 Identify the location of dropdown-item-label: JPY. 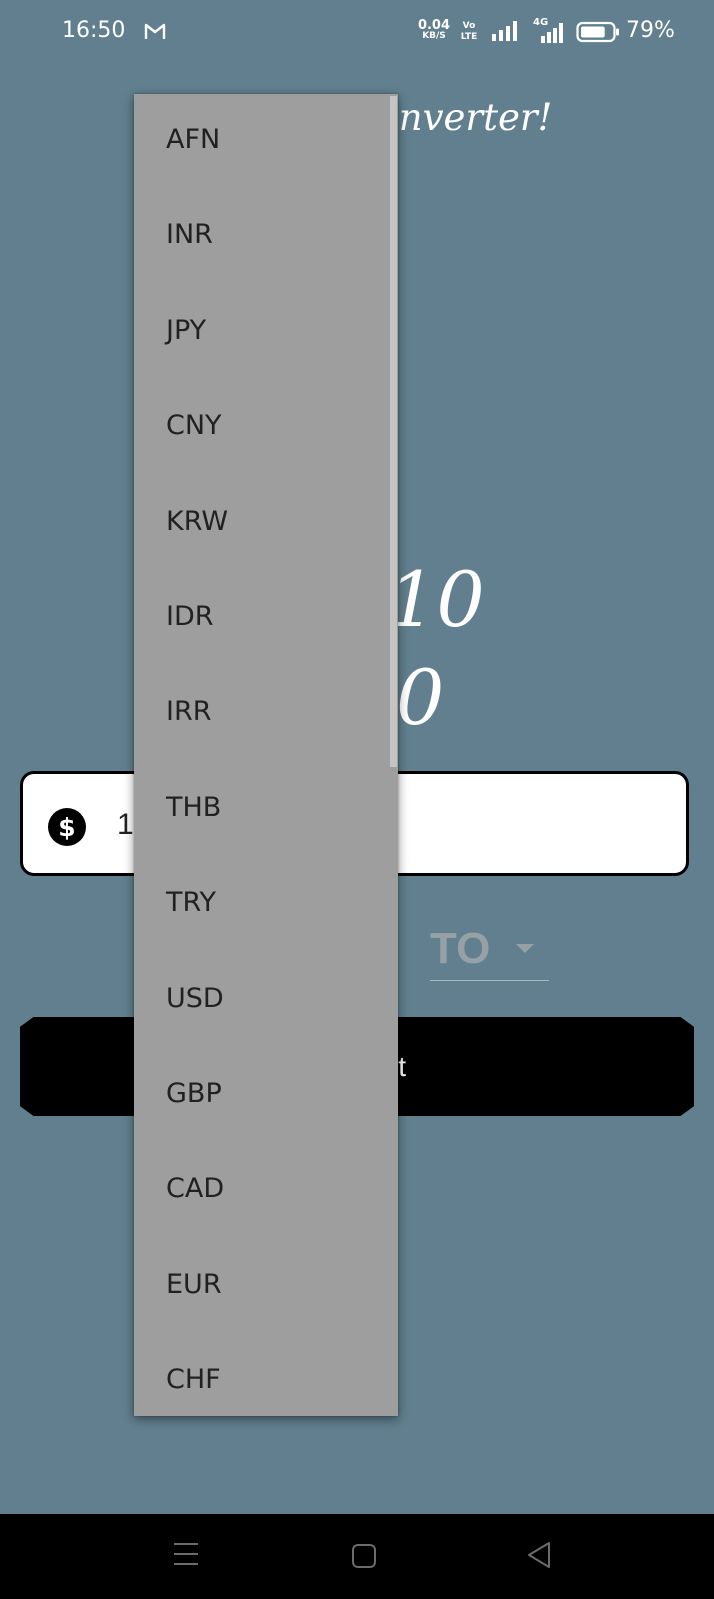
(186, 330).